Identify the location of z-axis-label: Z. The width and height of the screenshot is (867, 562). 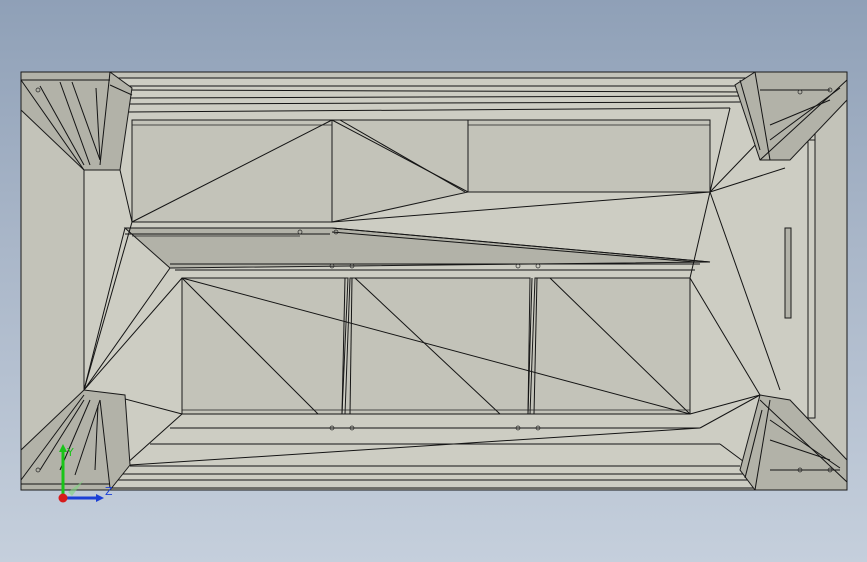
(109, 491).